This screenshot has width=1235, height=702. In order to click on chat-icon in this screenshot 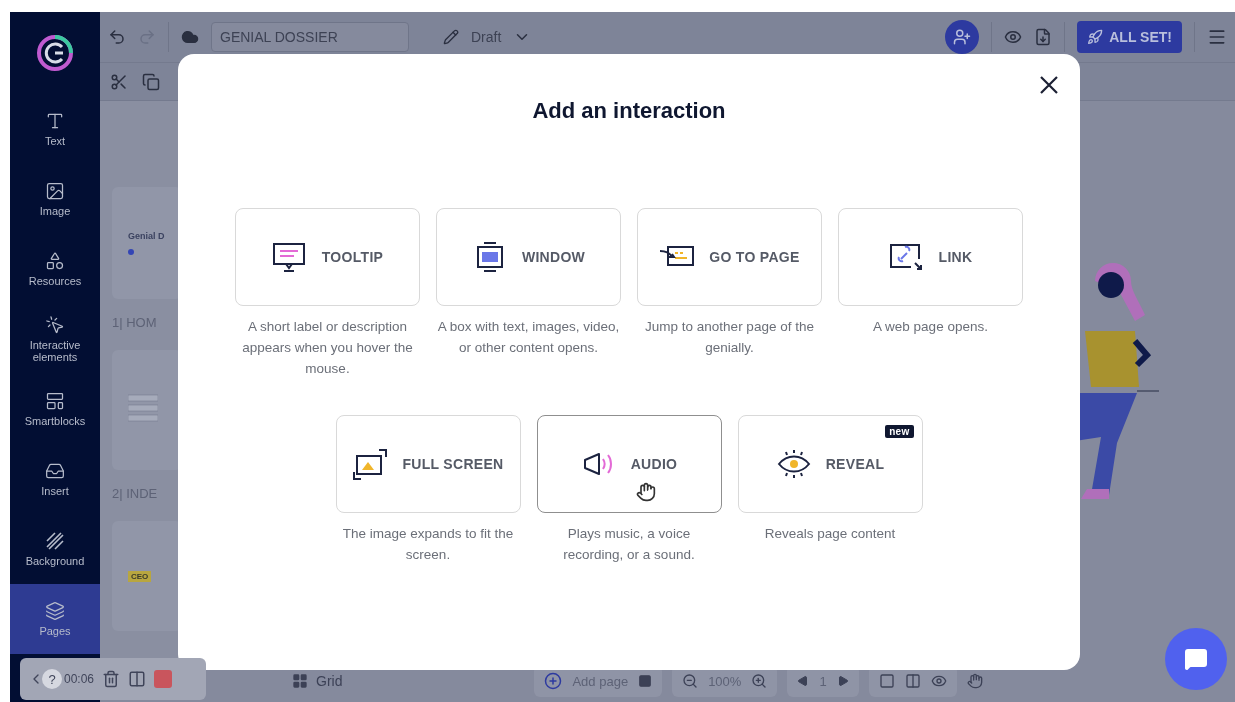, I will do `click(1196, 659)`.